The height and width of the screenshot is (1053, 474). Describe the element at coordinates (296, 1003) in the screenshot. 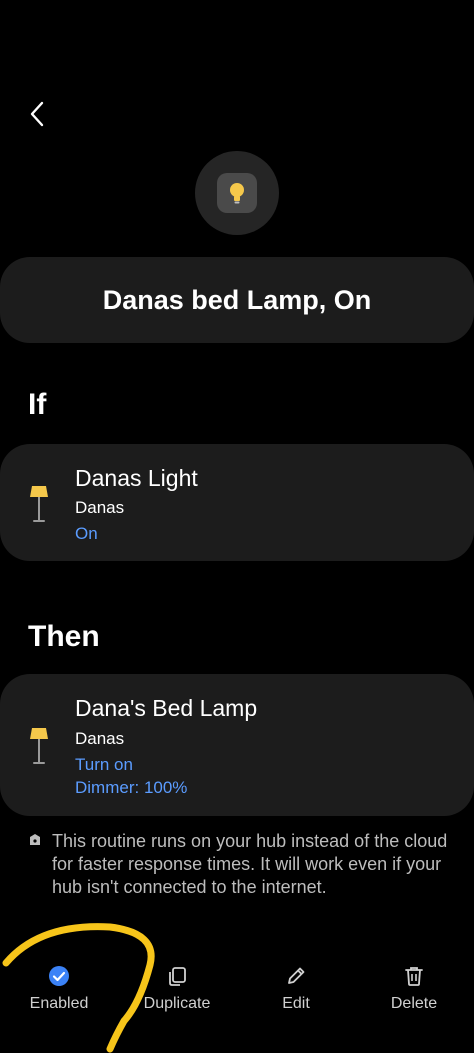

I see `edit-label: Edit` at that location.